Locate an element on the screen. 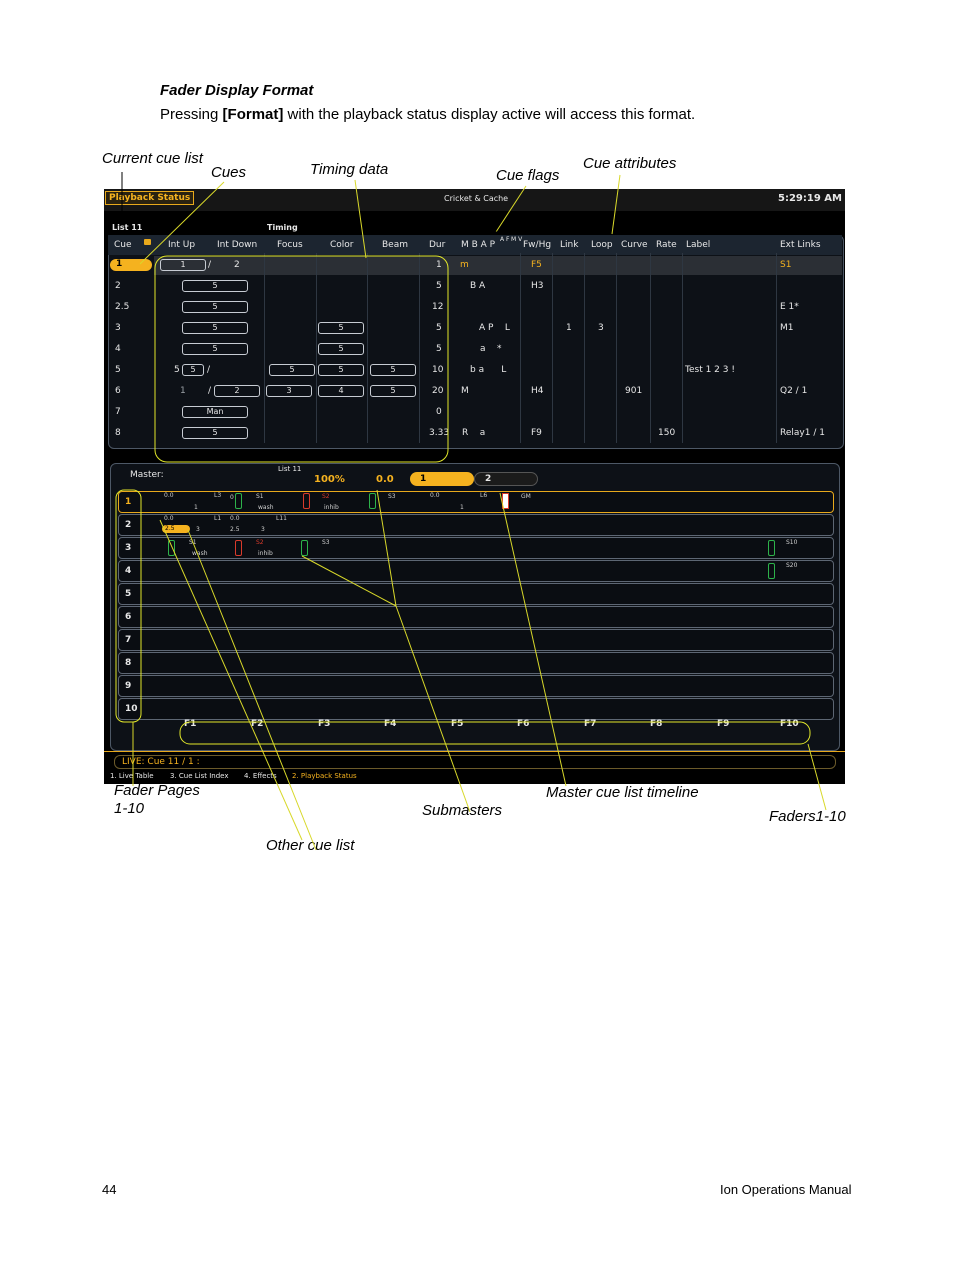  page-number: 44 is located at coordinates (109, 1189).